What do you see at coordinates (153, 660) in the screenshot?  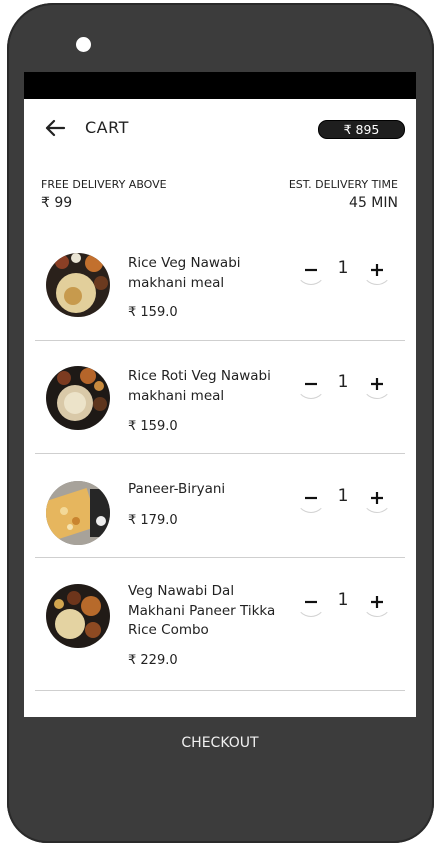 I see `item-price: ₹ 229.0` at bounding box center [153, 660].